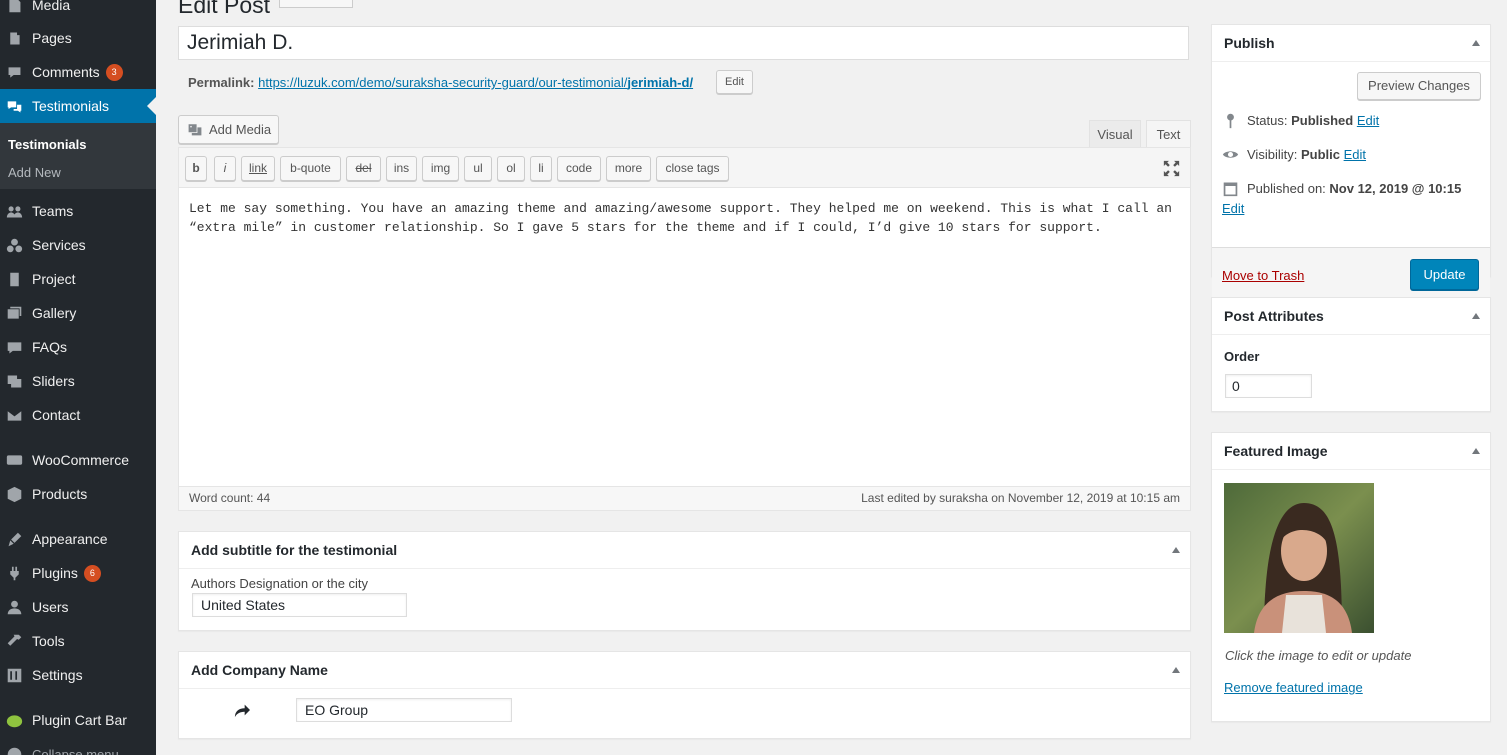  Describe the element at coordinates (78, 72) in the screenshot. I see `menu-item-comments: Comments 3` at that location.